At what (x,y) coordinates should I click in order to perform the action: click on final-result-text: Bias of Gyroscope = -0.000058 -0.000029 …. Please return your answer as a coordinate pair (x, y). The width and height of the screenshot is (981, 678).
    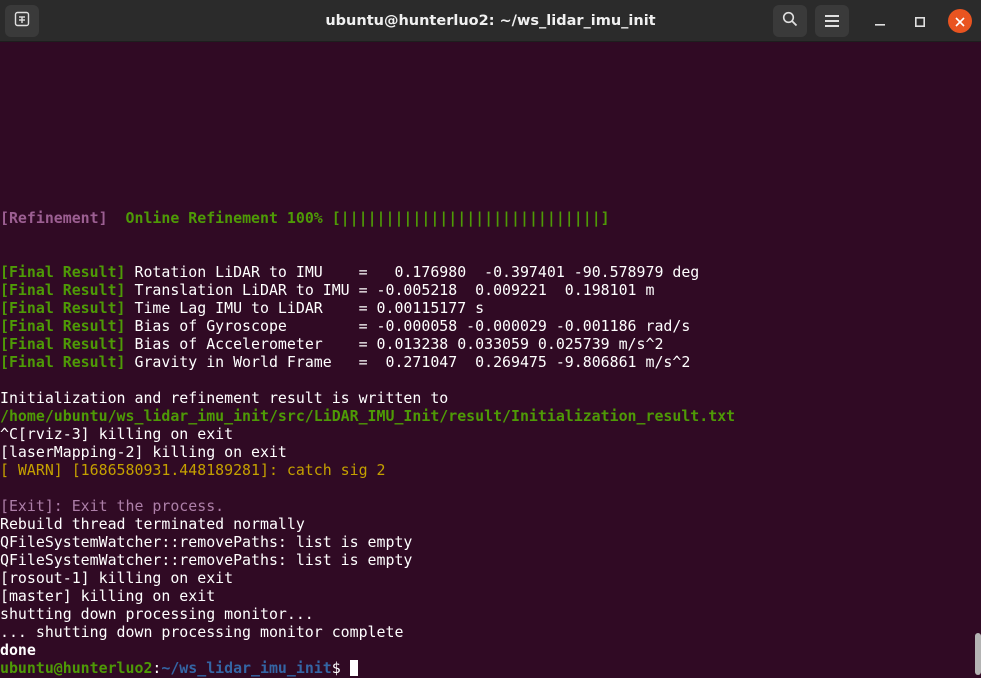
    Looking at the image, I should click on (408, 326).